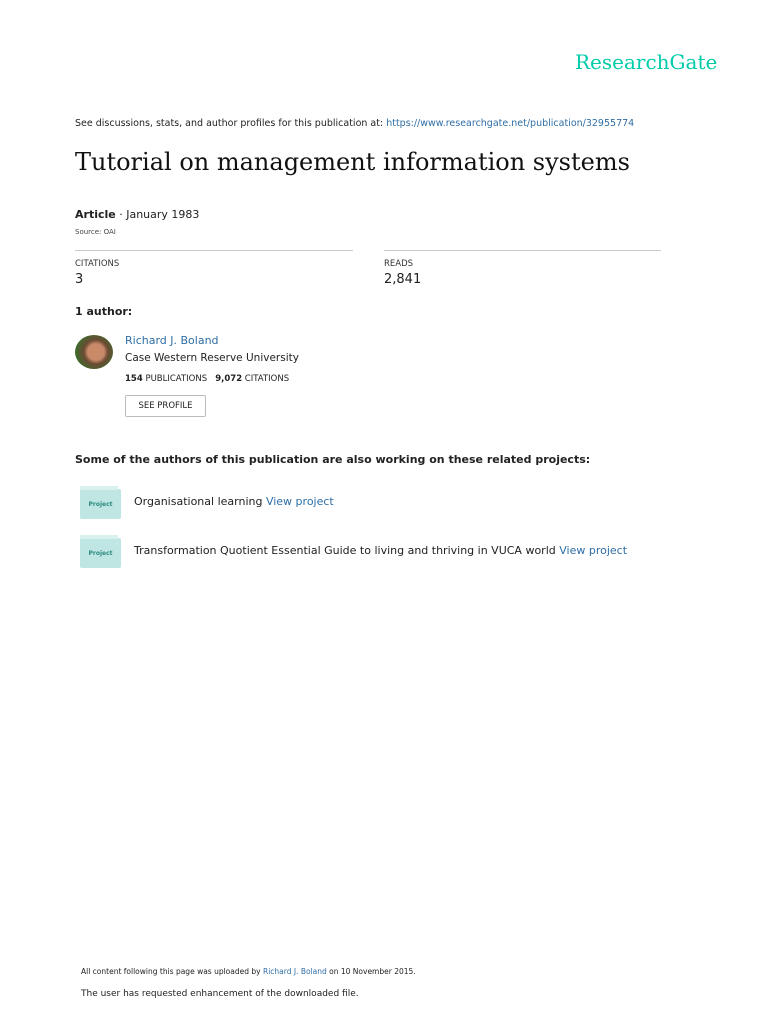  What do you see at coordinates (200, 501) in the screenshot?
I see `project-title: Organisational learning` at bounding box center [200, 501].